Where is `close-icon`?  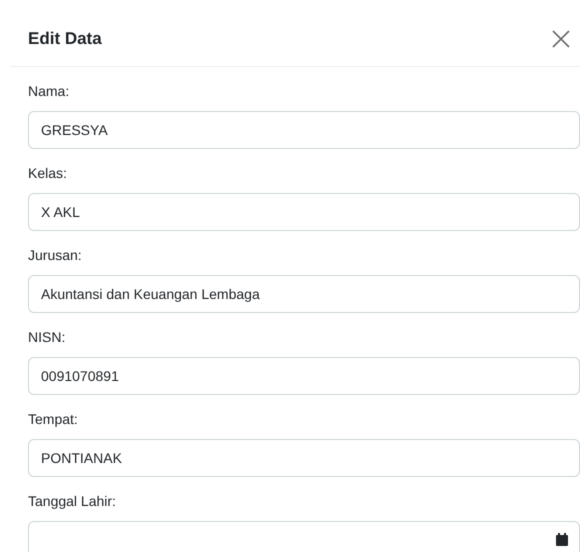 close-icon is located at coordinates (561, 39).